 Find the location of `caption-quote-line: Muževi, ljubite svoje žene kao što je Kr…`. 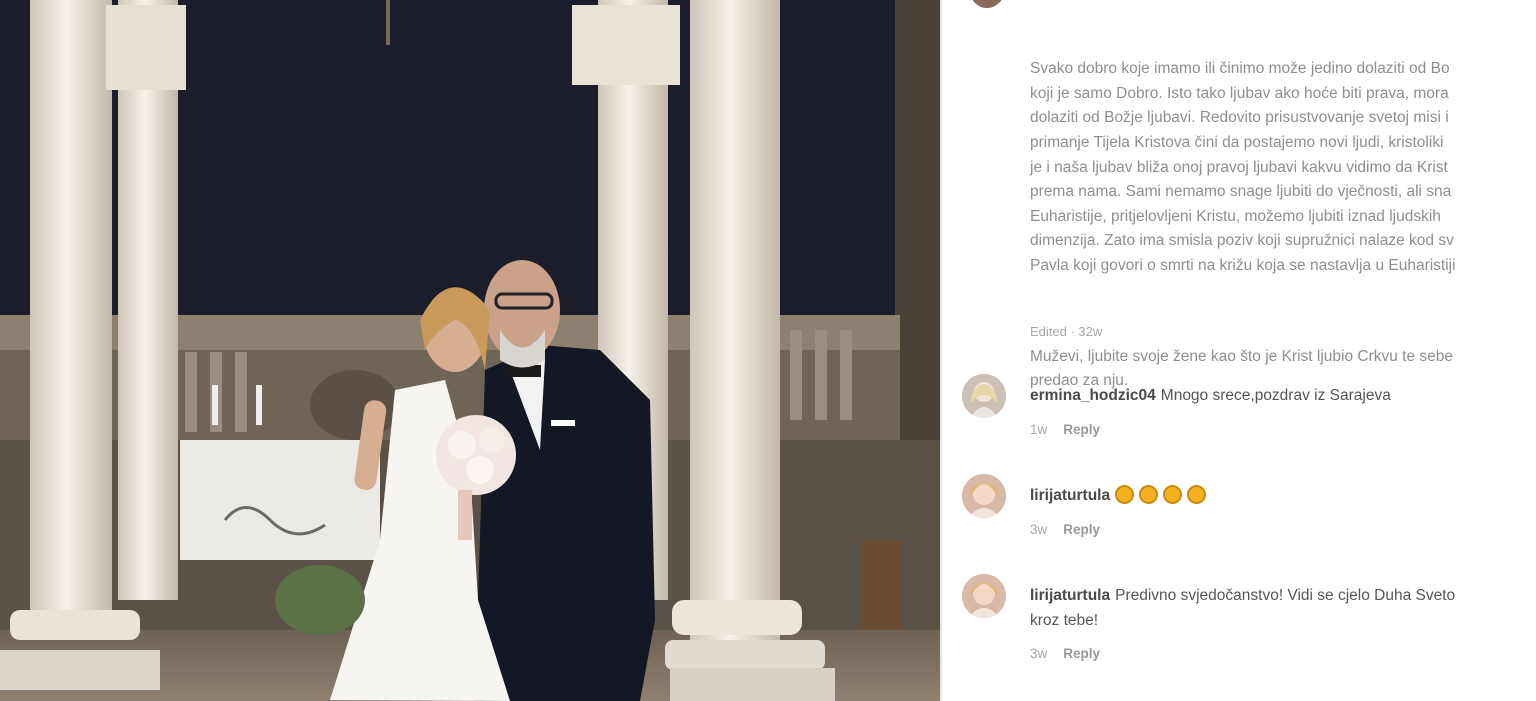

caption-quote-line: Muževi, ljubite svoje žene kao što je Kr… is located at coordinates (1242, 356).